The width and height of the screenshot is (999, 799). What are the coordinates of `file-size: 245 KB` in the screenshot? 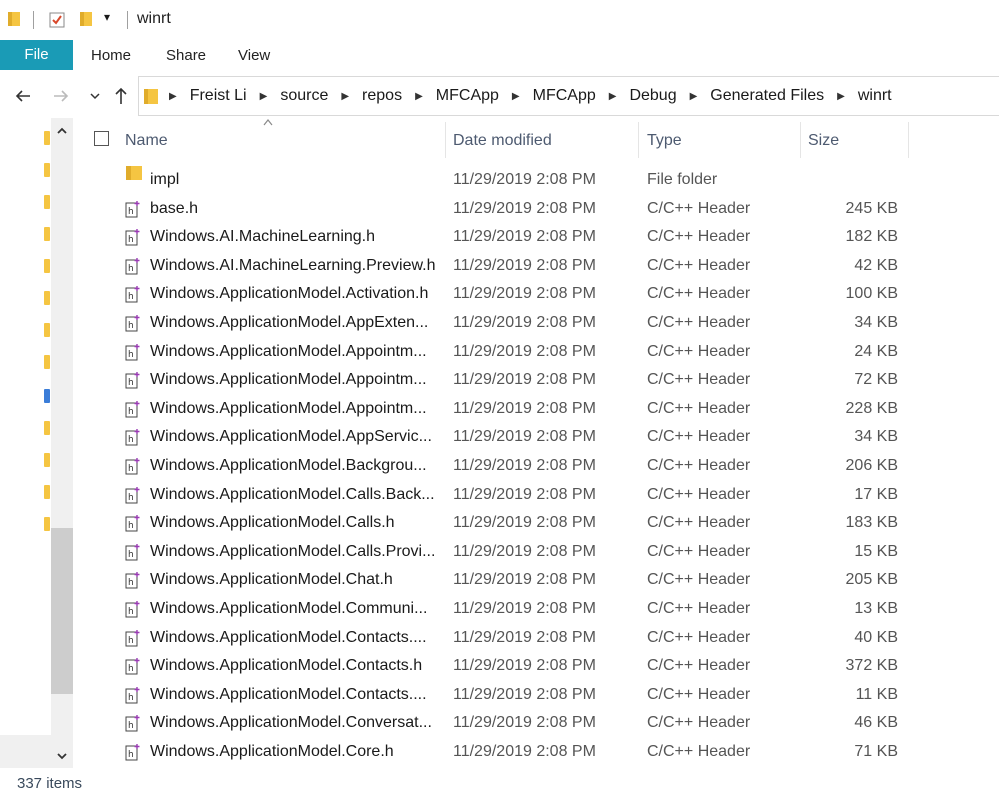 It's located at (871, 208).